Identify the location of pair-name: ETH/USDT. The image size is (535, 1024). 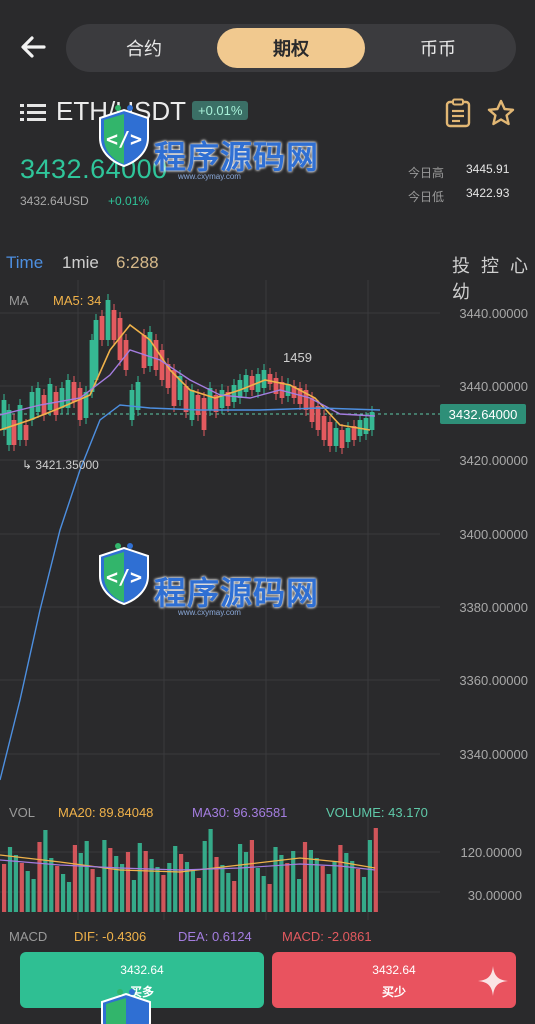
(121, 111).